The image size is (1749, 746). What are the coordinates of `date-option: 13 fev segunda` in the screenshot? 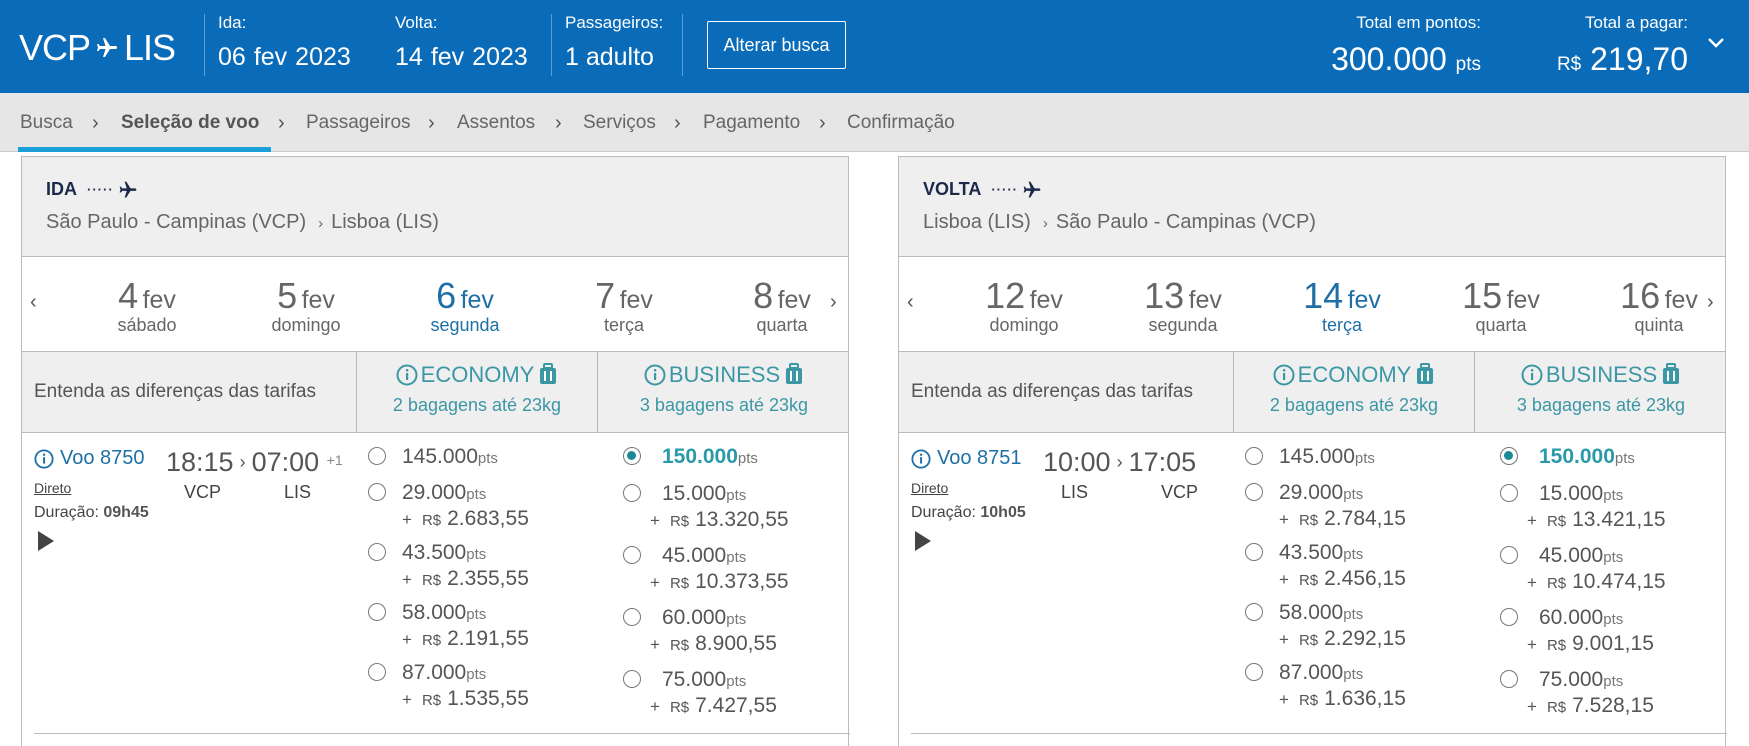 It's located at (1183, 305).